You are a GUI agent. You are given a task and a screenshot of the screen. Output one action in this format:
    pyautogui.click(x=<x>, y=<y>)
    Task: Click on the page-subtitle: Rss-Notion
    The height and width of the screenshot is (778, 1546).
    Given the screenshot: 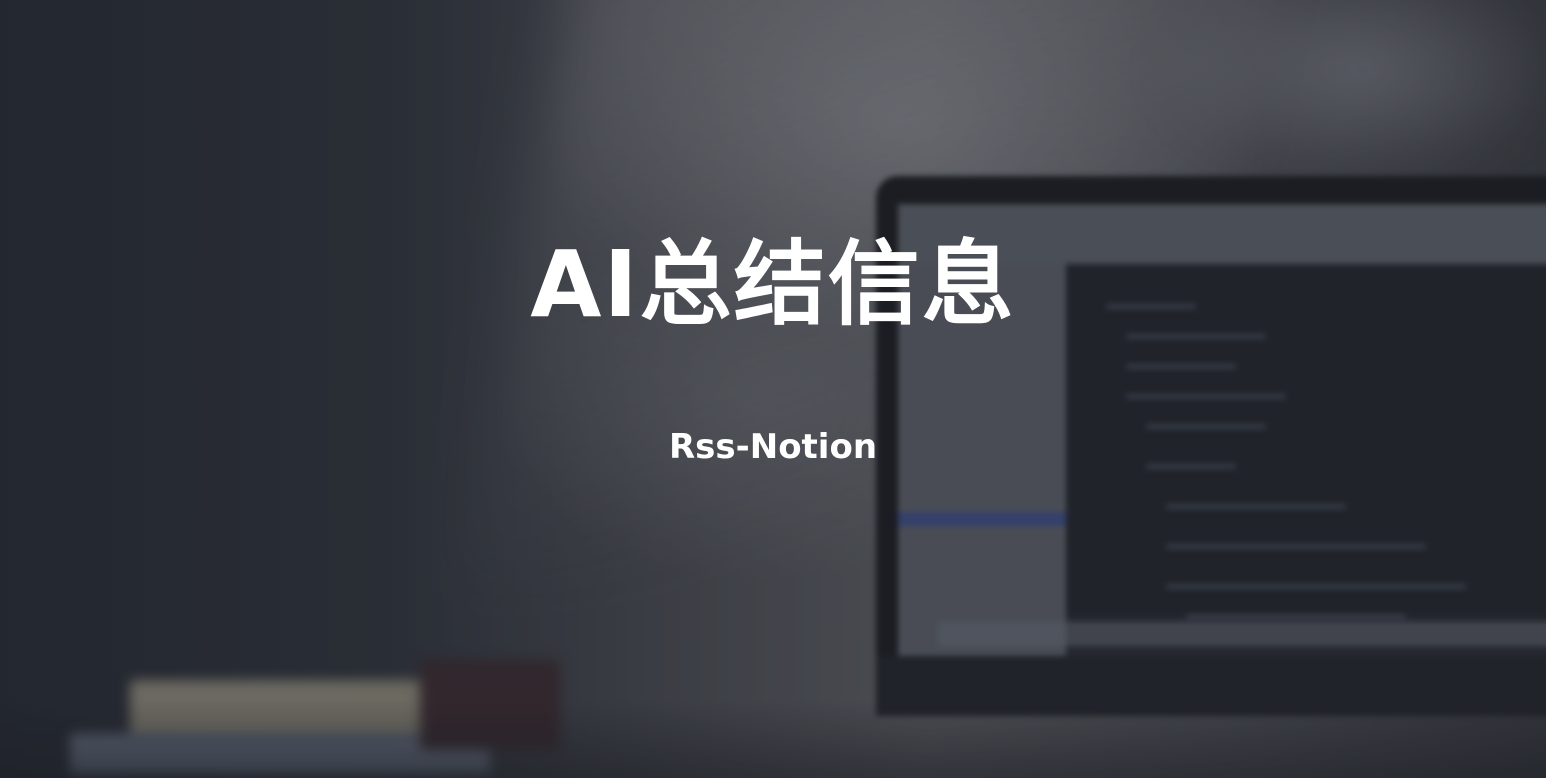 What is the action you would take?
    pyautogui.click(x=773, y=447)
    